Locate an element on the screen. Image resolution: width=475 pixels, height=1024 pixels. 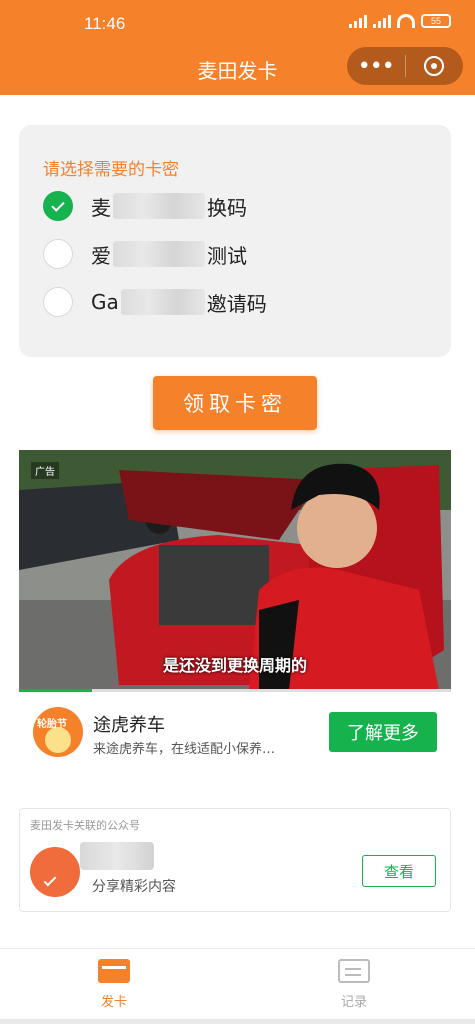
selector-title: 请选择需要的卡密 is located at coordinates (111, 170).